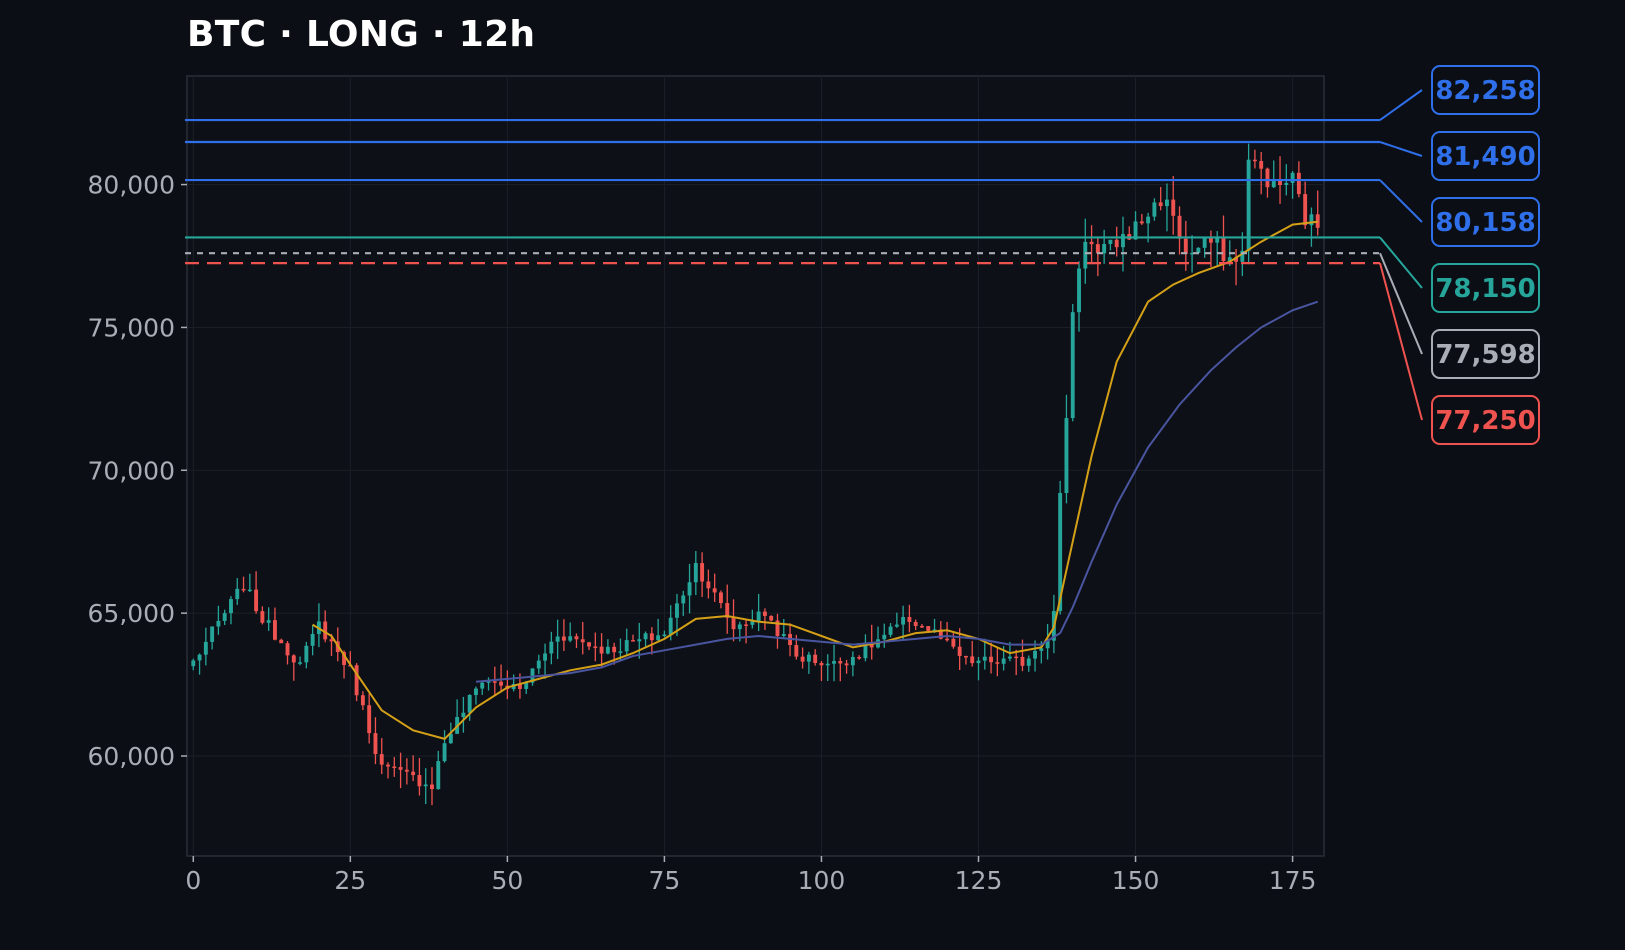  I want to click on price-level-label: 81,490, so click(1485, 157).